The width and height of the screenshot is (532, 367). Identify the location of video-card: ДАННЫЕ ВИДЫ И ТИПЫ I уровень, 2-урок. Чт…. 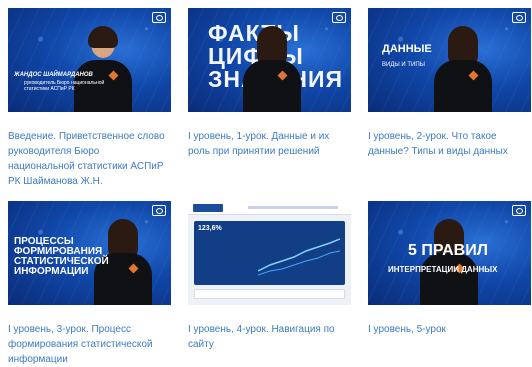
(449, 83).